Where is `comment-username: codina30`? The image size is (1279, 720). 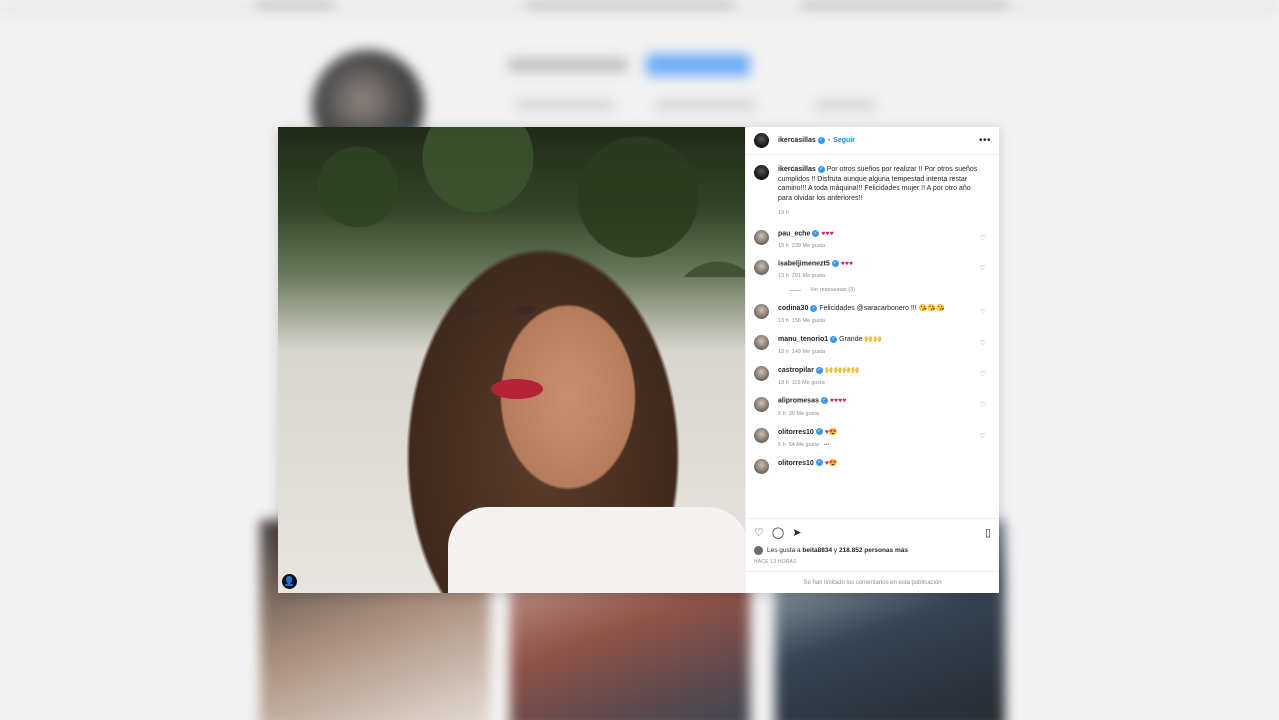
comment-username: codina30 is located at coordinates (793, 308).